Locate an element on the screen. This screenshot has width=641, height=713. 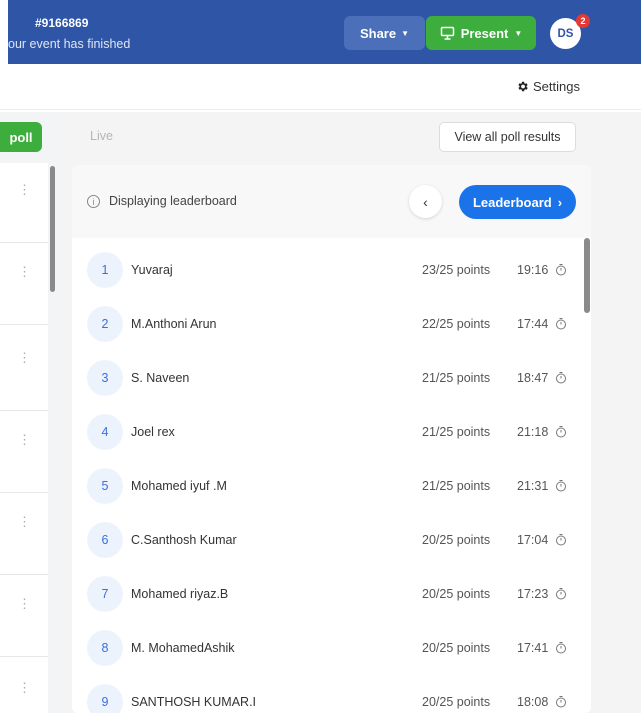
info-icon: i is located at coordinates (93, 201).